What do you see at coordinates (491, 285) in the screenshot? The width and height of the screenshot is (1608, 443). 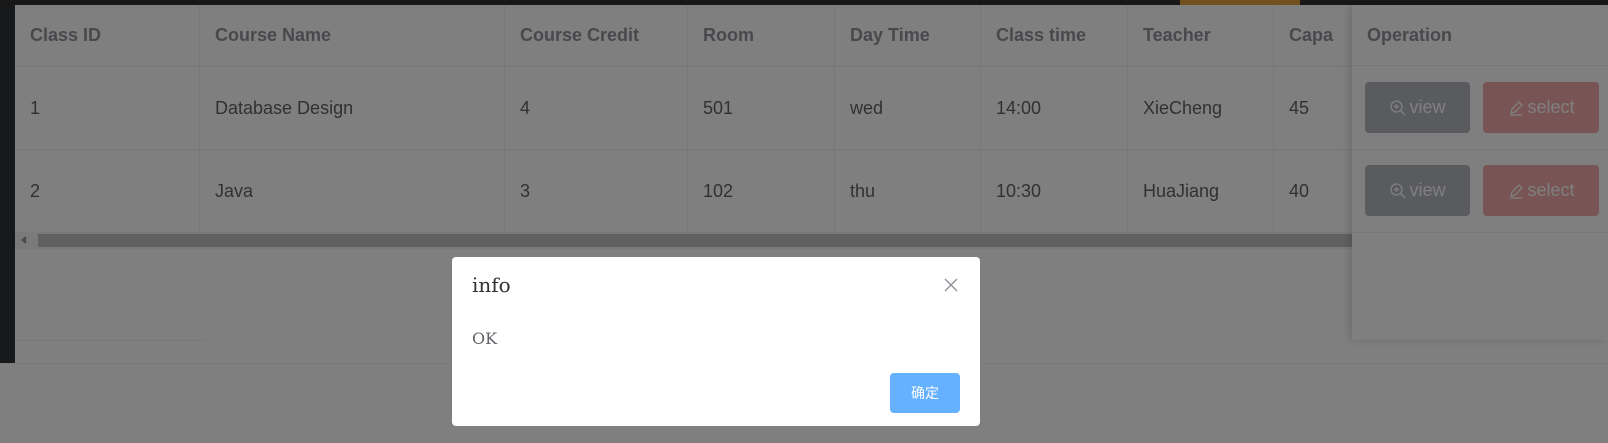 I see `dialog-title: info` at bounding box center [491, 285].